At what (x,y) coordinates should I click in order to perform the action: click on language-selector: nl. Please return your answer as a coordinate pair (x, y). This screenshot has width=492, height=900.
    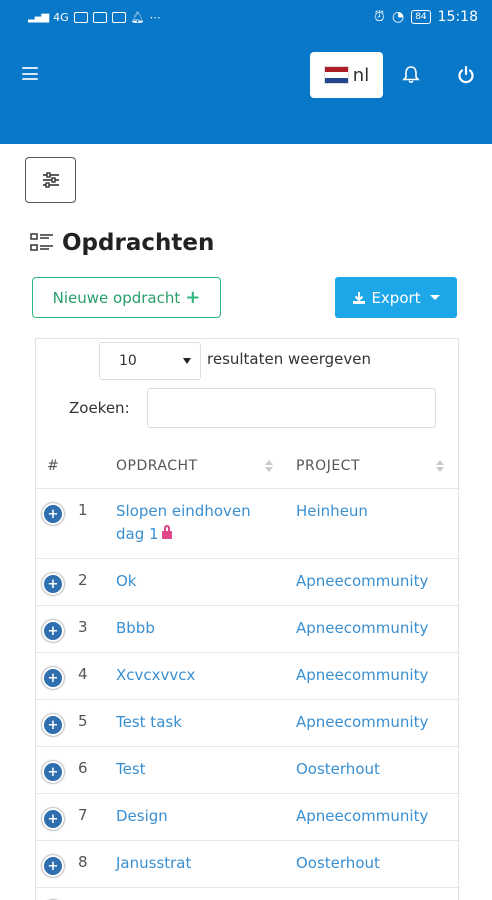
    Looking at the image, I should click on (346, 75).